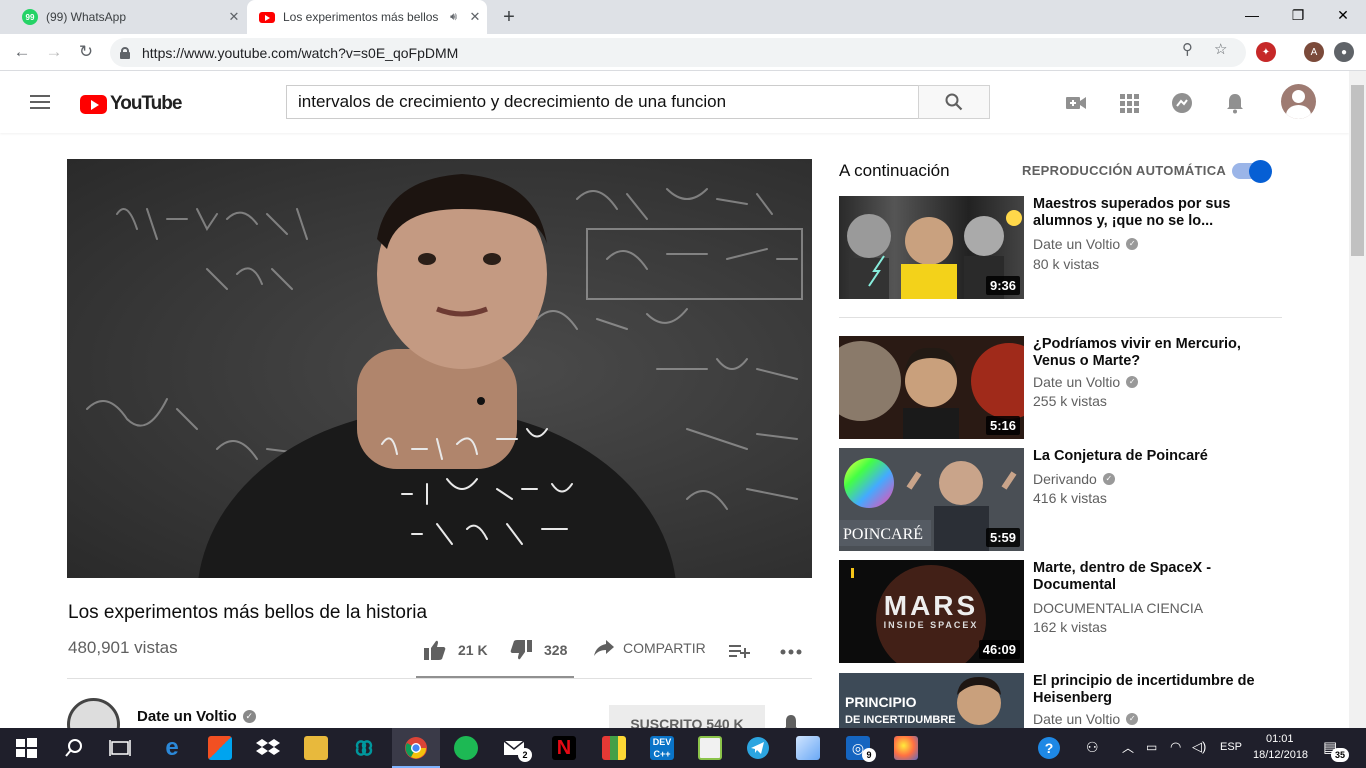 The width and height of the screenshot is (1366, 768). Describe the element at coordinates (614, 748) in the screenshot. I see `app-icon` at that location.